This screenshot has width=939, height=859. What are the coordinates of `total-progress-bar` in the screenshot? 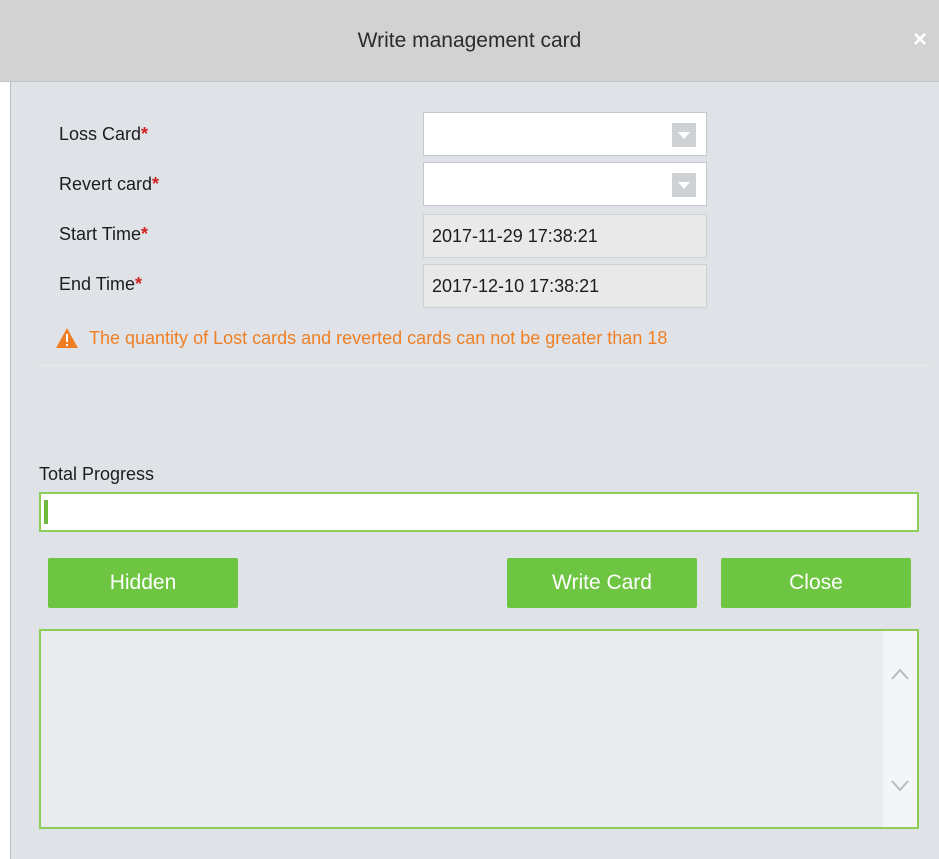 It's located at (479, 512).